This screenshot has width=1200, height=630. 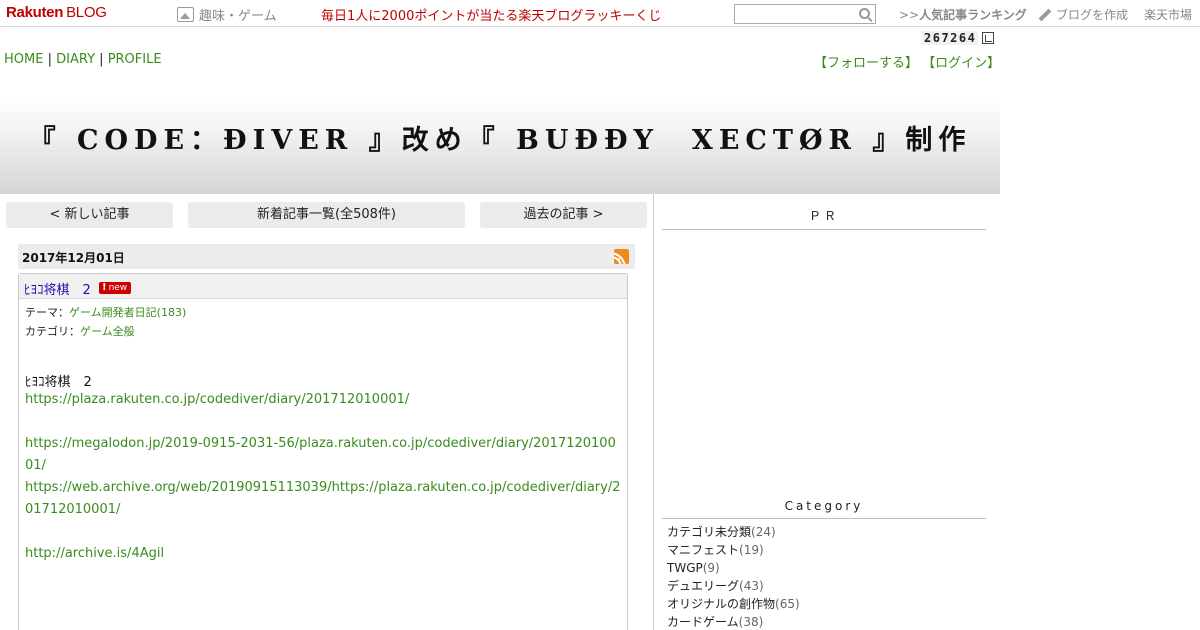 I want to click on new-badge: ! new, so click(x=115, y=288).